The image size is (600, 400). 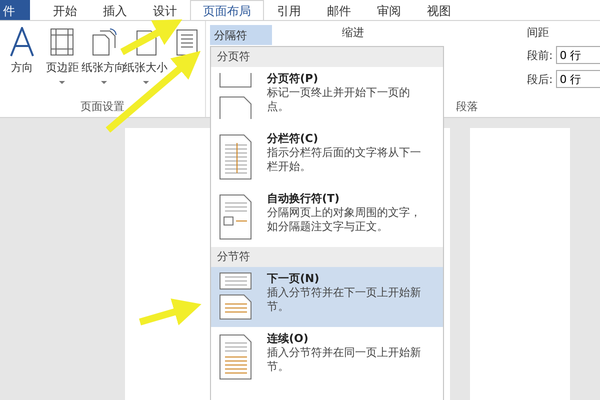 I want to click on direction-icon, so click(x=22, y=42).